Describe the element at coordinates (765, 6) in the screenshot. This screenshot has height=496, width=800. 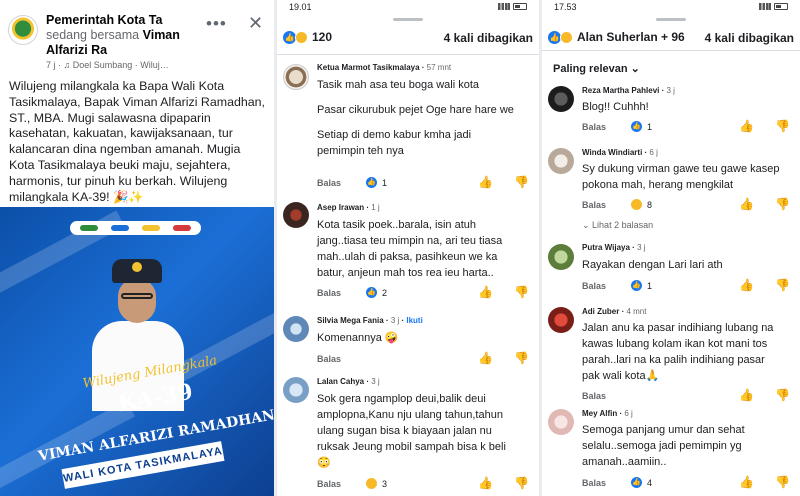
I see `signal-icon` at that location.